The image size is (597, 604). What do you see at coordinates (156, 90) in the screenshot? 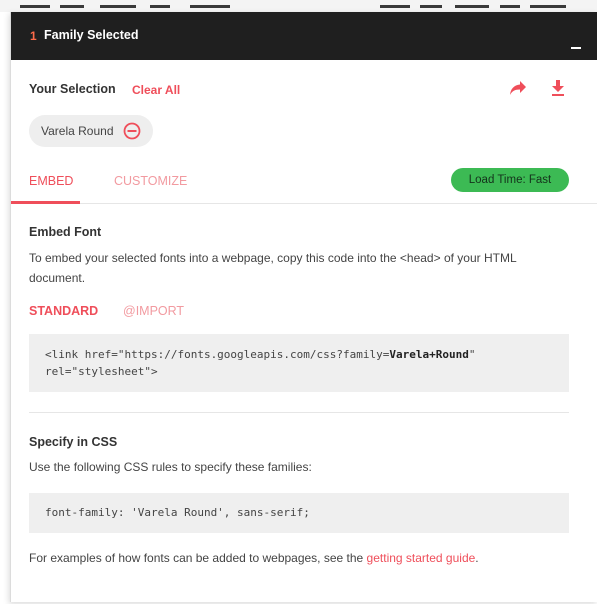
I see `clear-all-button: Clear All` at bounding box center [156, 90].